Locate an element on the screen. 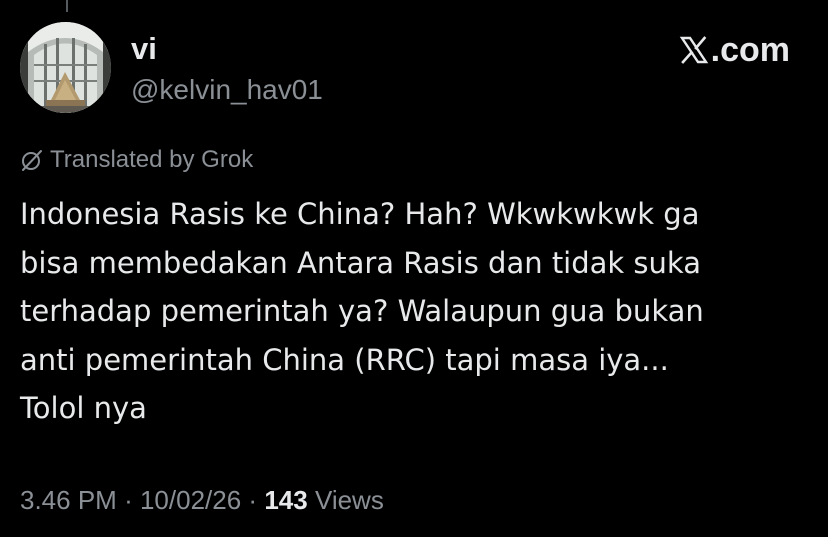 This screenshot has height=537, width=828. thread-connector-line is located at coordinates (67, 6).